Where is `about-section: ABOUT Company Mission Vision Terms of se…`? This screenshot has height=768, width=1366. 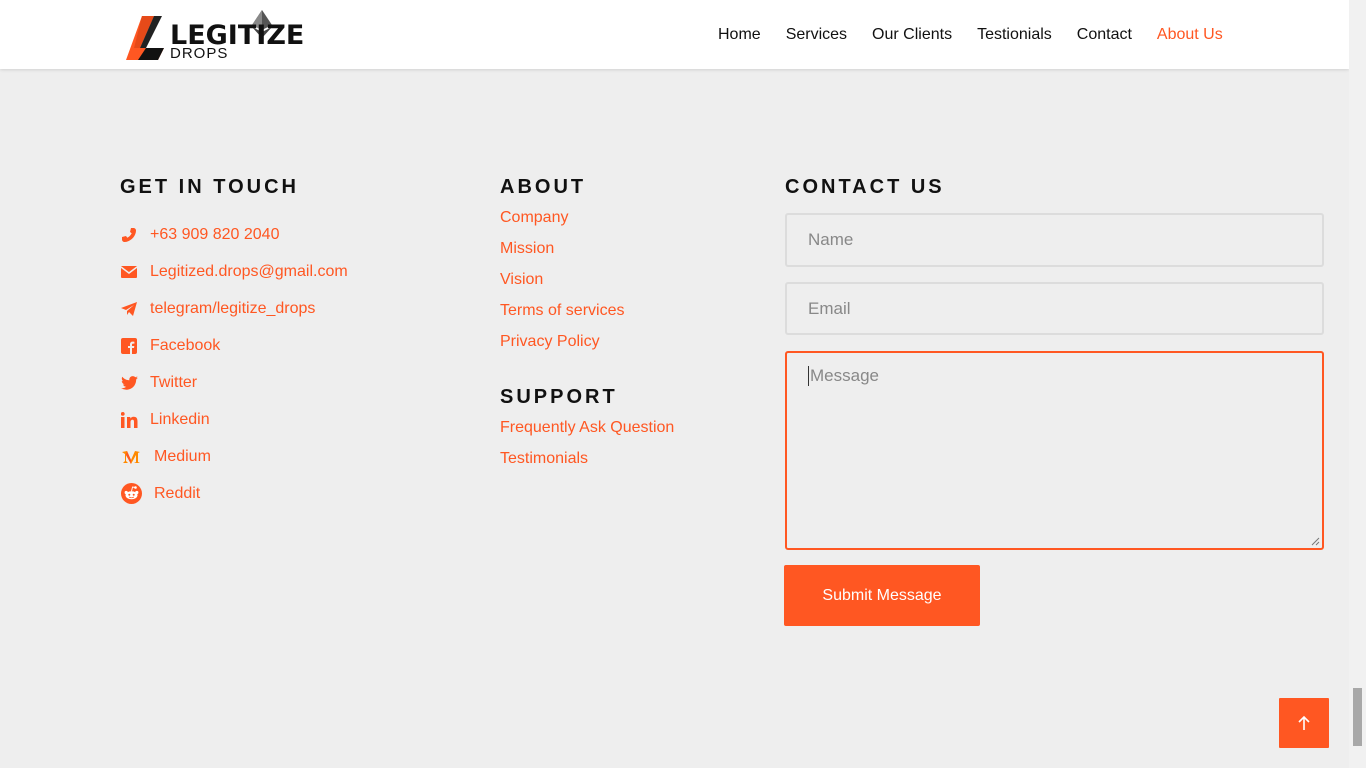
about-section: ABOUT Company Mission Vision Terms of se… is located at coordinates (587, 328).